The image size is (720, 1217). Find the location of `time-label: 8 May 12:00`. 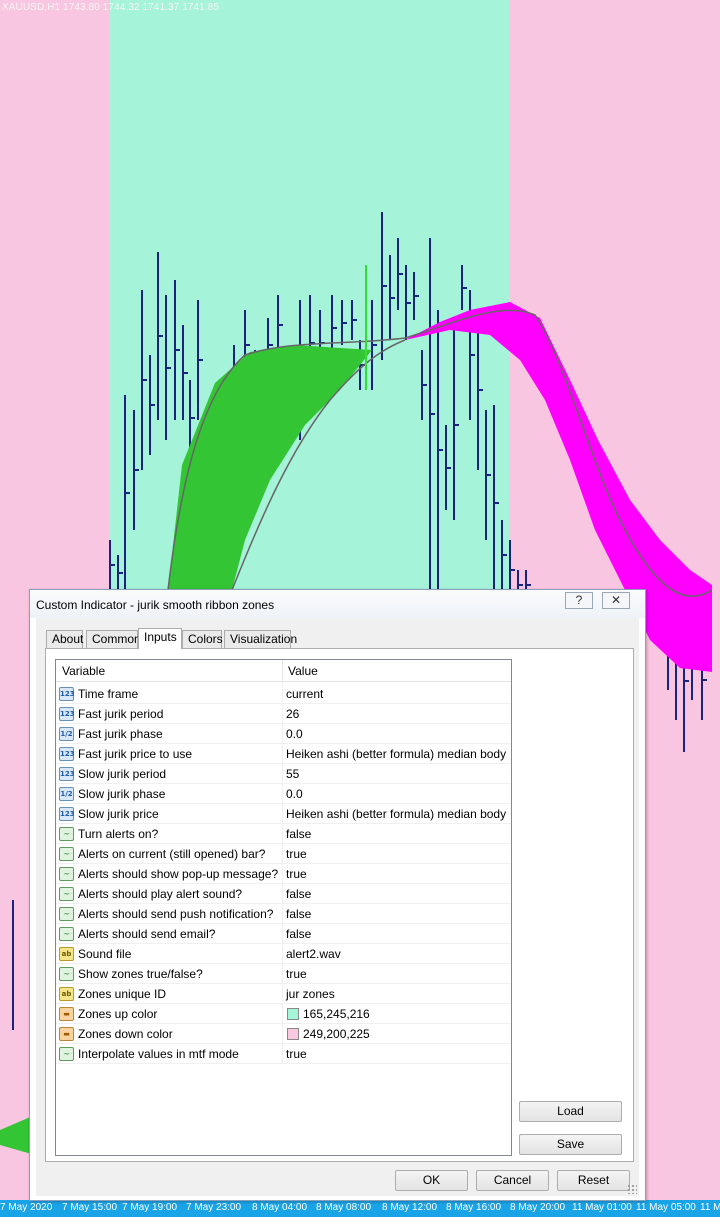

time-label: 8 May 12:00 is located at coordinates (410, 1207).